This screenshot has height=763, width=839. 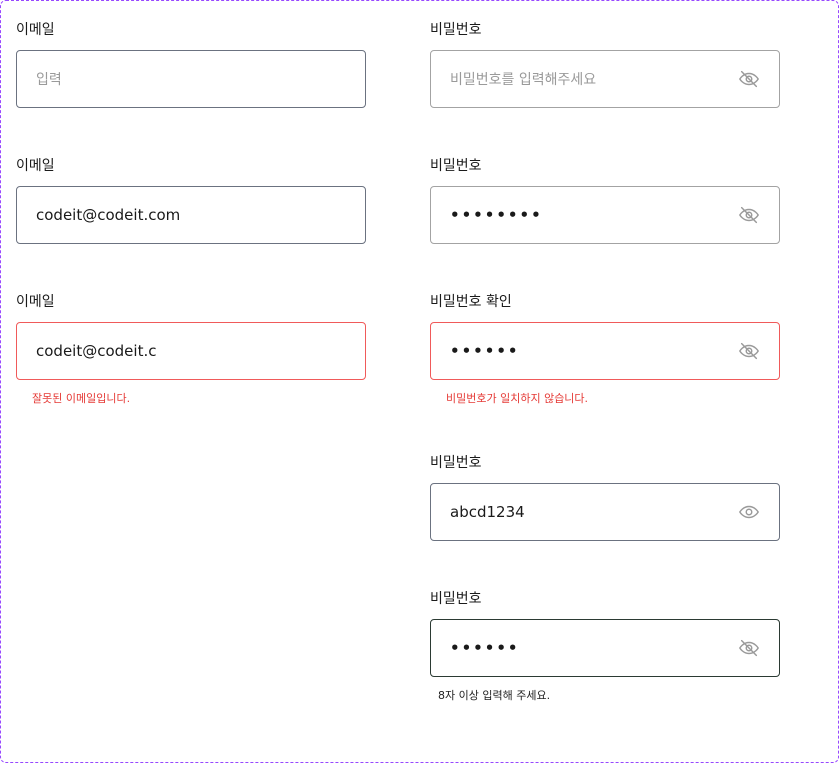 What do you see at coordinates (749, 512) in the screenshot?
I see `eye-icon` at bounding box center [749, 512].